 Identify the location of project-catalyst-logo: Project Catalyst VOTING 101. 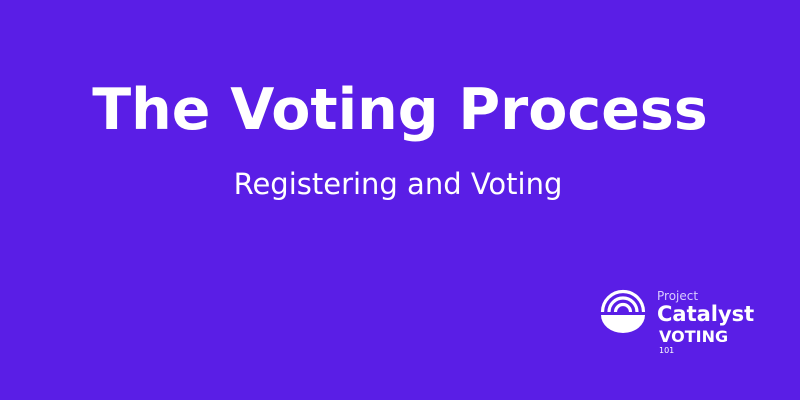
(690, 323).